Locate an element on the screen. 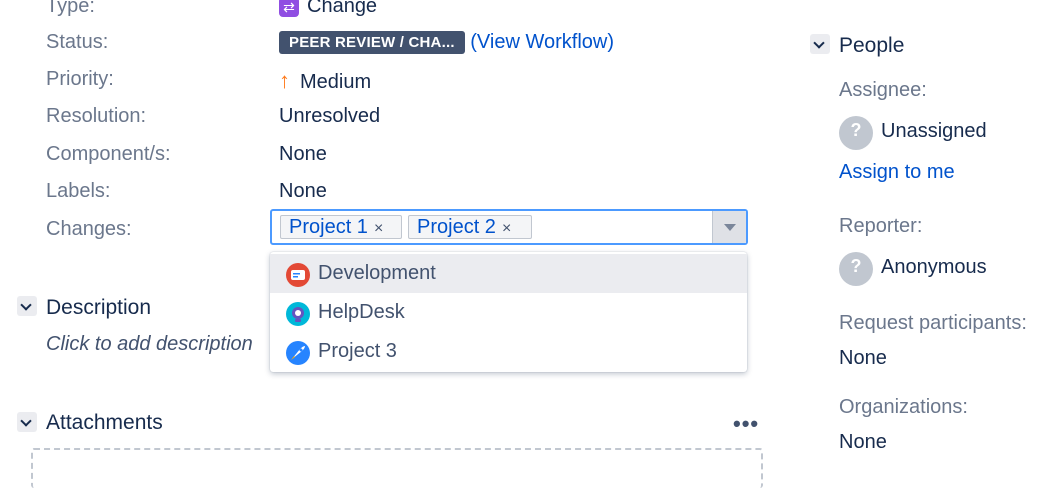 This screenshot has height=488, width=1052. type-value: ⇄ Change is located at coordinates (328, 9).